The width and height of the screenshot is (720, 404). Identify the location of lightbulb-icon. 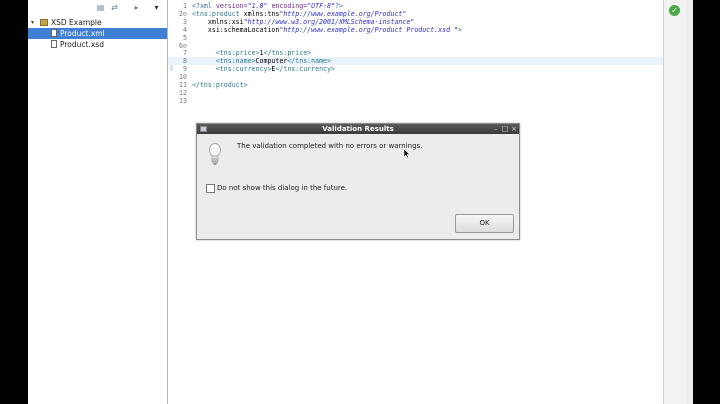
(215, 154).